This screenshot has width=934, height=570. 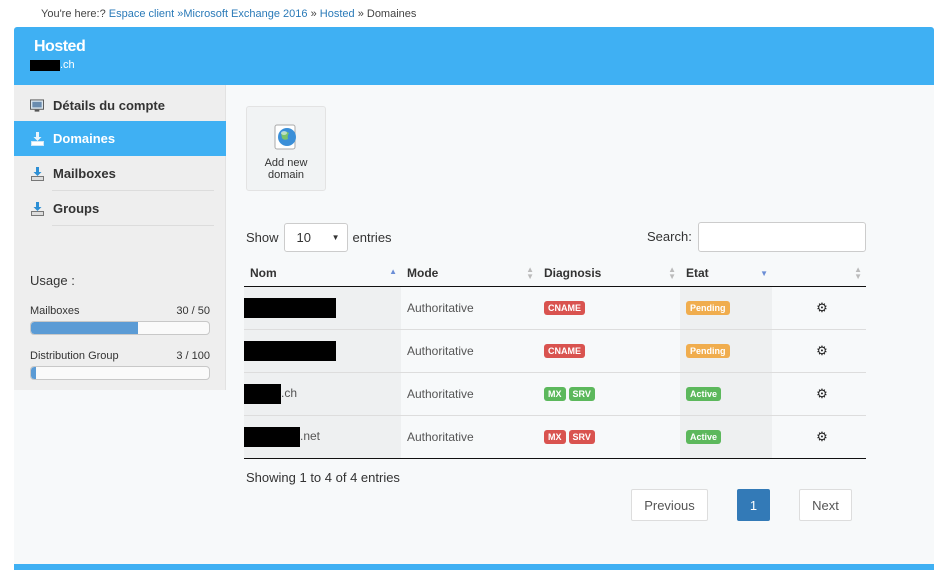 What do you see at coordinates (120, 356) in the screenshot?
I see `usage-distribution-group: Distribution Group 3 / 100` at bounding box center [120, 356].